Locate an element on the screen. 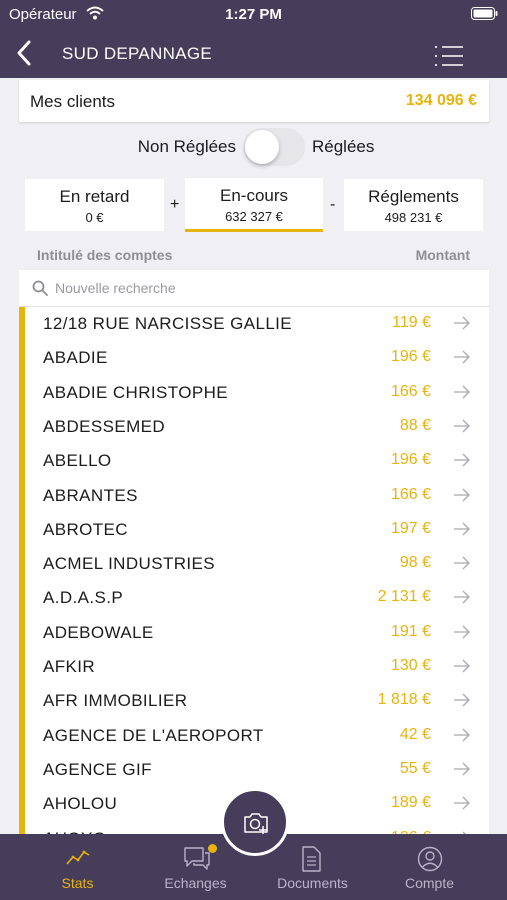 The height and width of the screenshot is (900, 507). client-name: ABADIE CHRISTOPHE is located at coordinates (136, 392).